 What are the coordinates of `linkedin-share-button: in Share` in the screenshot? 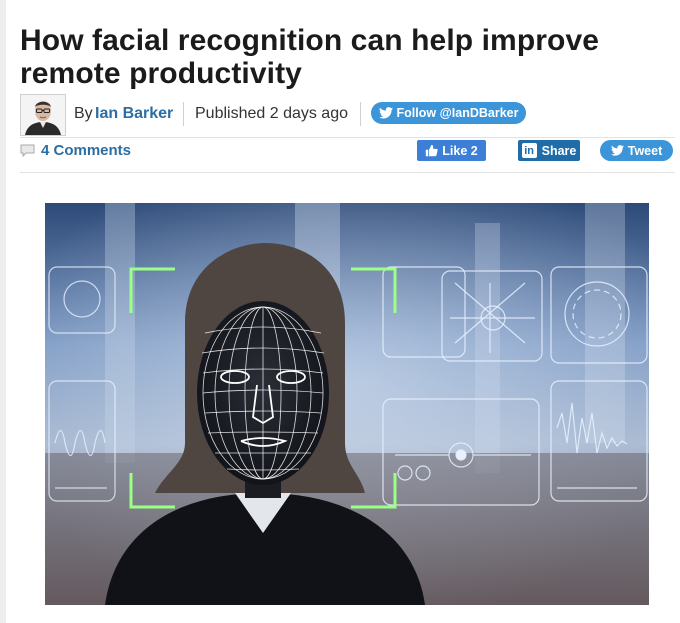 It's located at (549, 150).